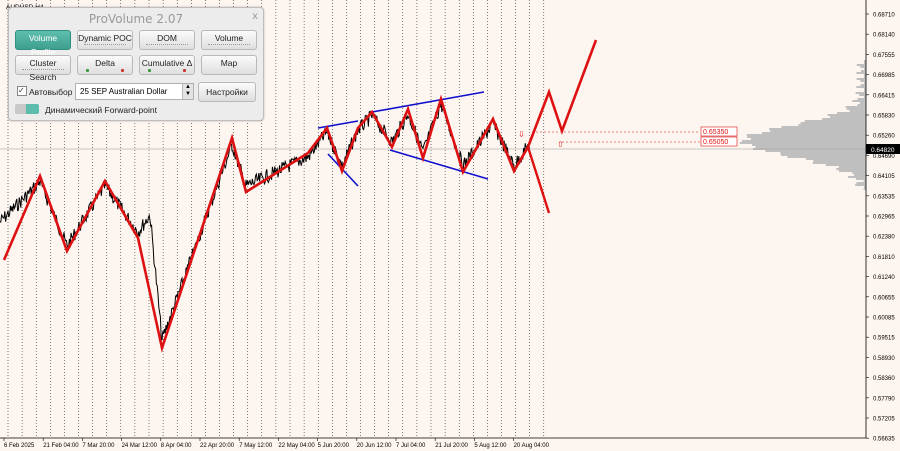 The image size is (900, 451). Describe the element at coordinates (884, 298) in the screenshot. I see `price-tick-label: 0.60655` at that location.